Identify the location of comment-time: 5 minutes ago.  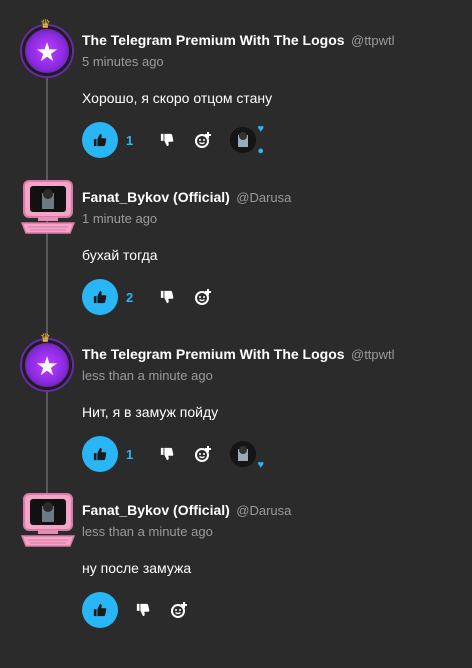
(123, 61).